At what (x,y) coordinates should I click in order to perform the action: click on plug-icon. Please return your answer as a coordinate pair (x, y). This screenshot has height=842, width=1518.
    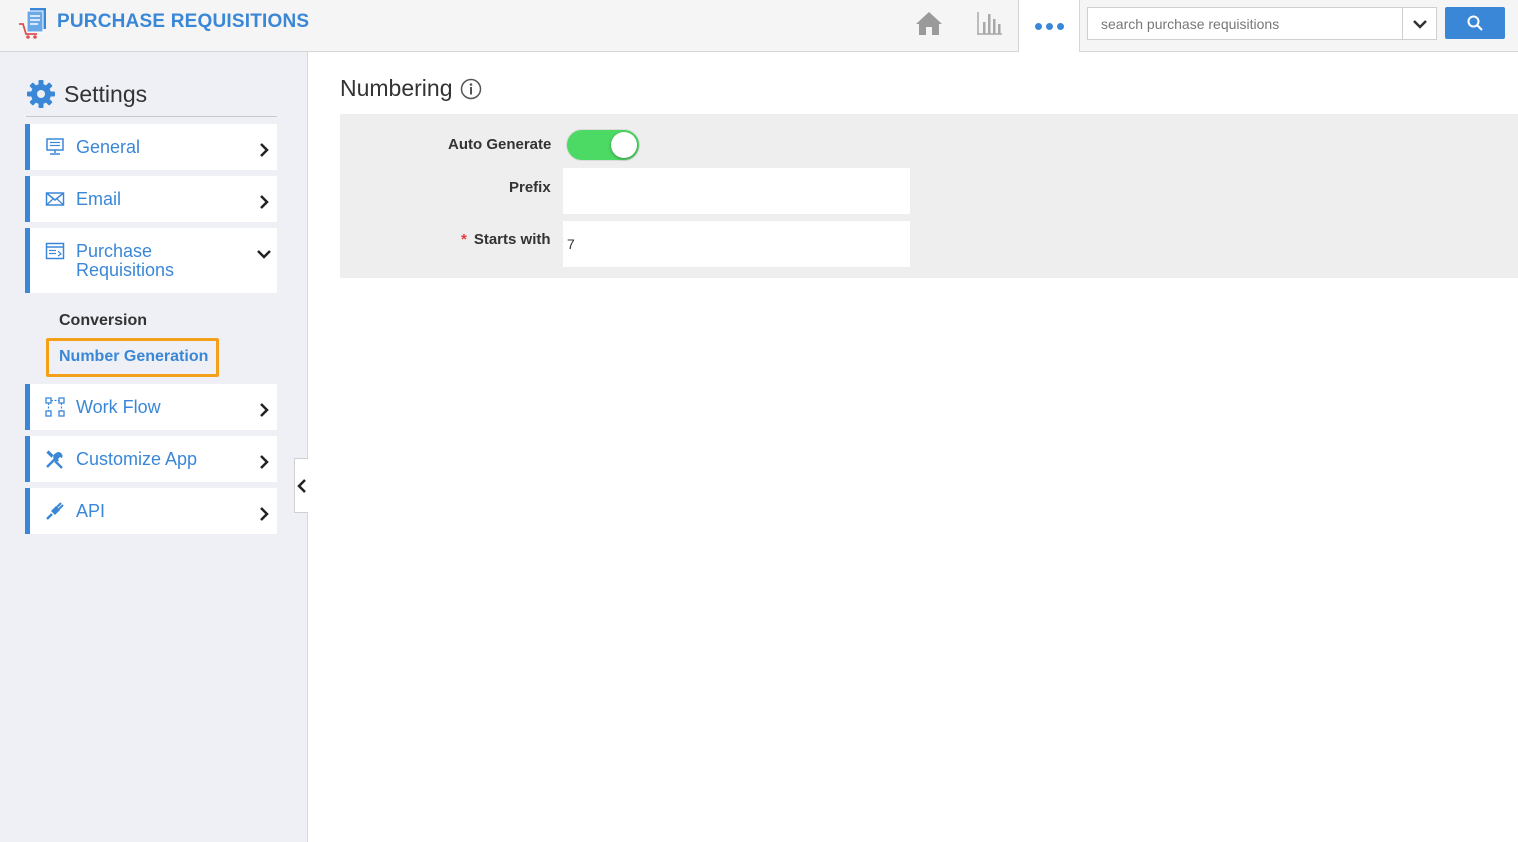
    Looking at the image, I should click on (55, 511).